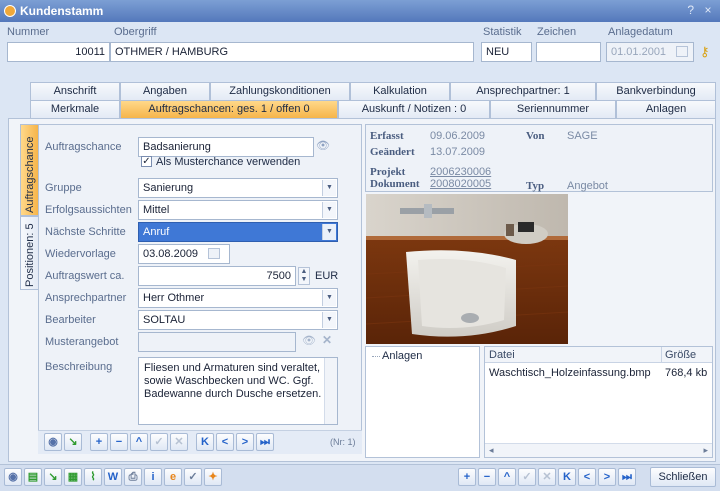  I want to click on help-button: ?, so click(690, 10).